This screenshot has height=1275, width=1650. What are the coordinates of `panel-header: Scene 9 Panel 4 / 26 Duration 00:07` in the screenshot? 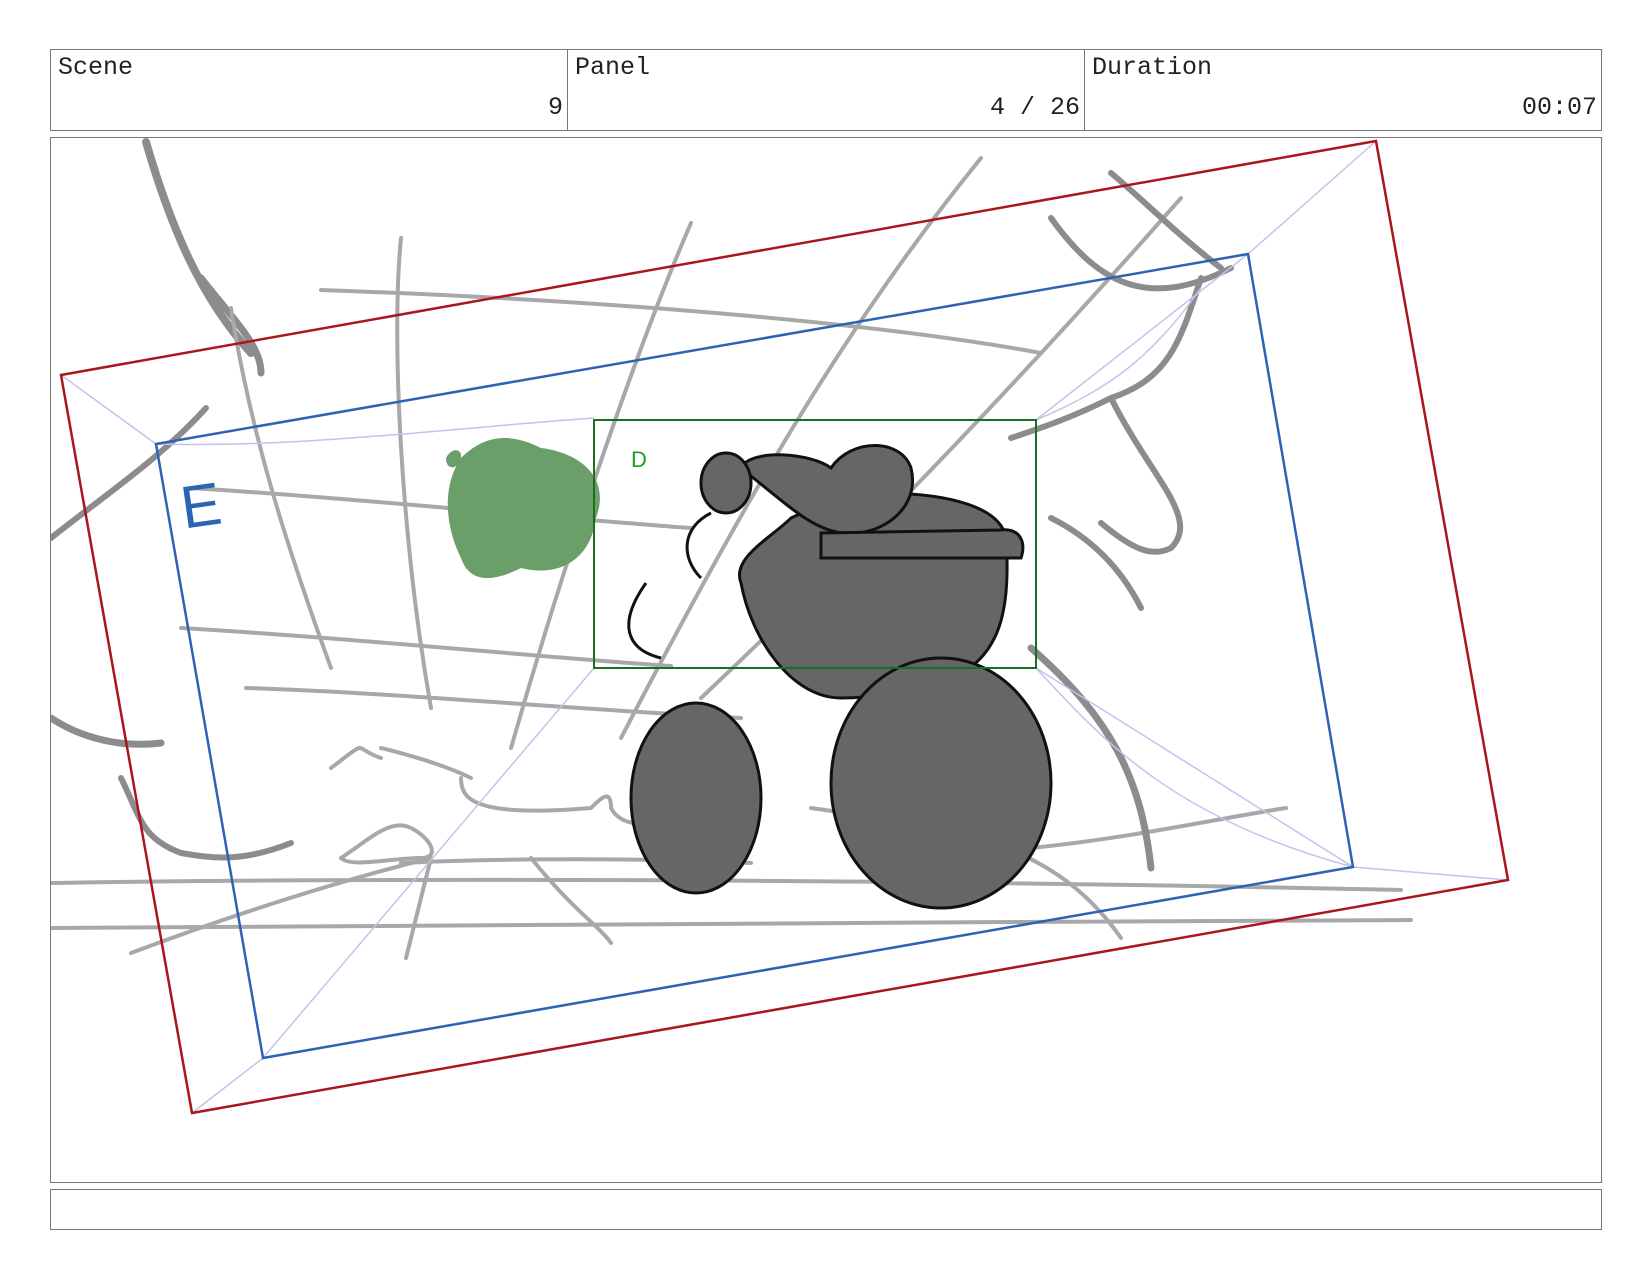 It's located at (826, 90).